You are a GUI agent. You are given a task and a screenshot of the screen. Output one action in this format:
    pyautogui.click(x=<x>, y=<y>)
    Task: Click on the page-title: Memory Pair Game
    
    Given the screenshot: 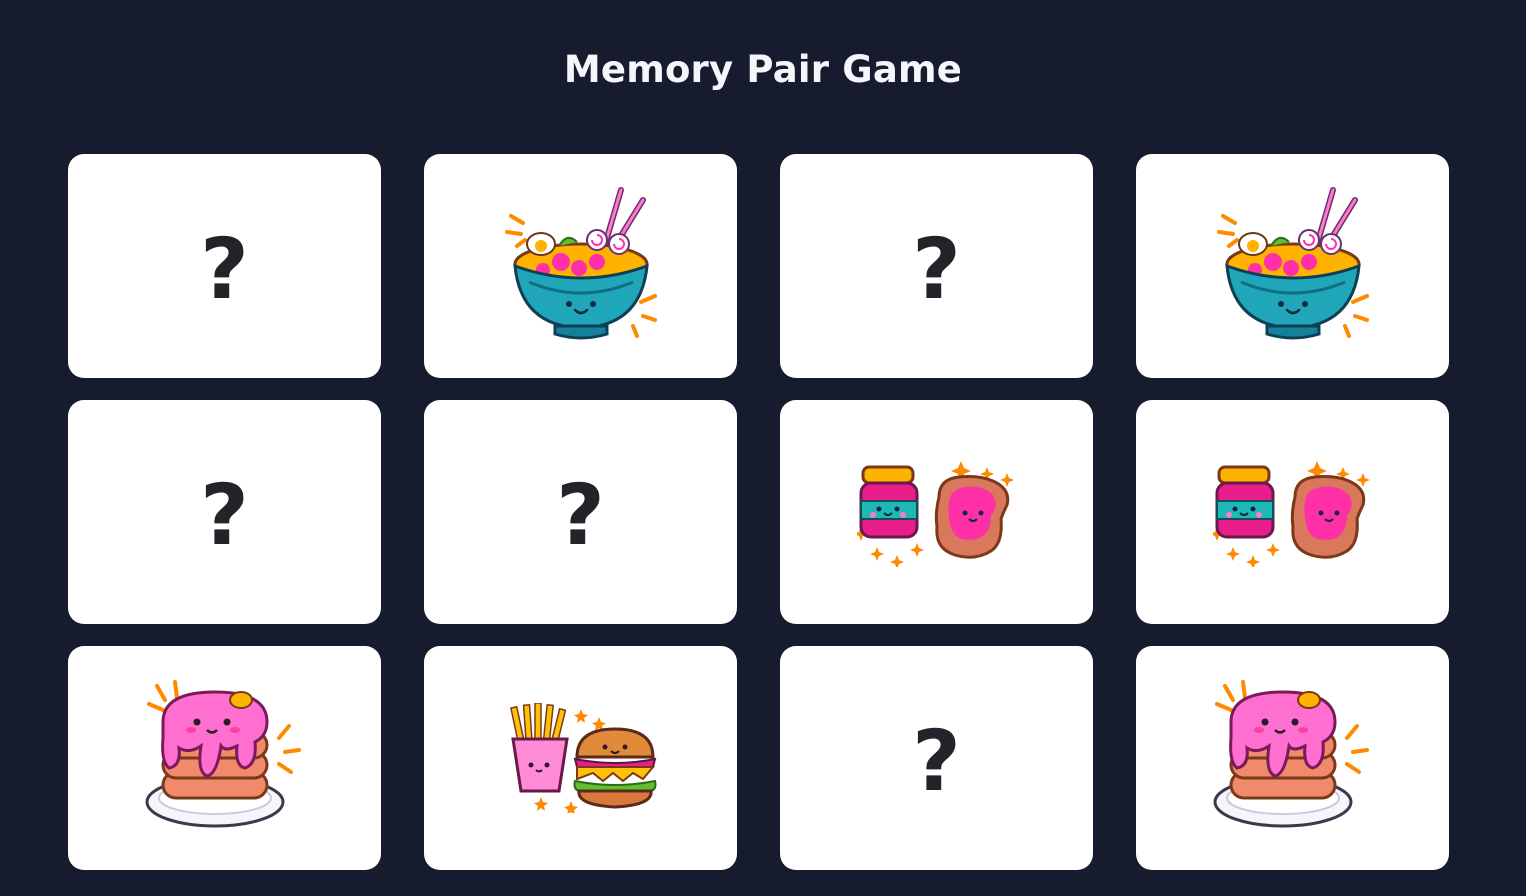 What is the action you would take?
    pyautogui.click(x=763, y=69)
    